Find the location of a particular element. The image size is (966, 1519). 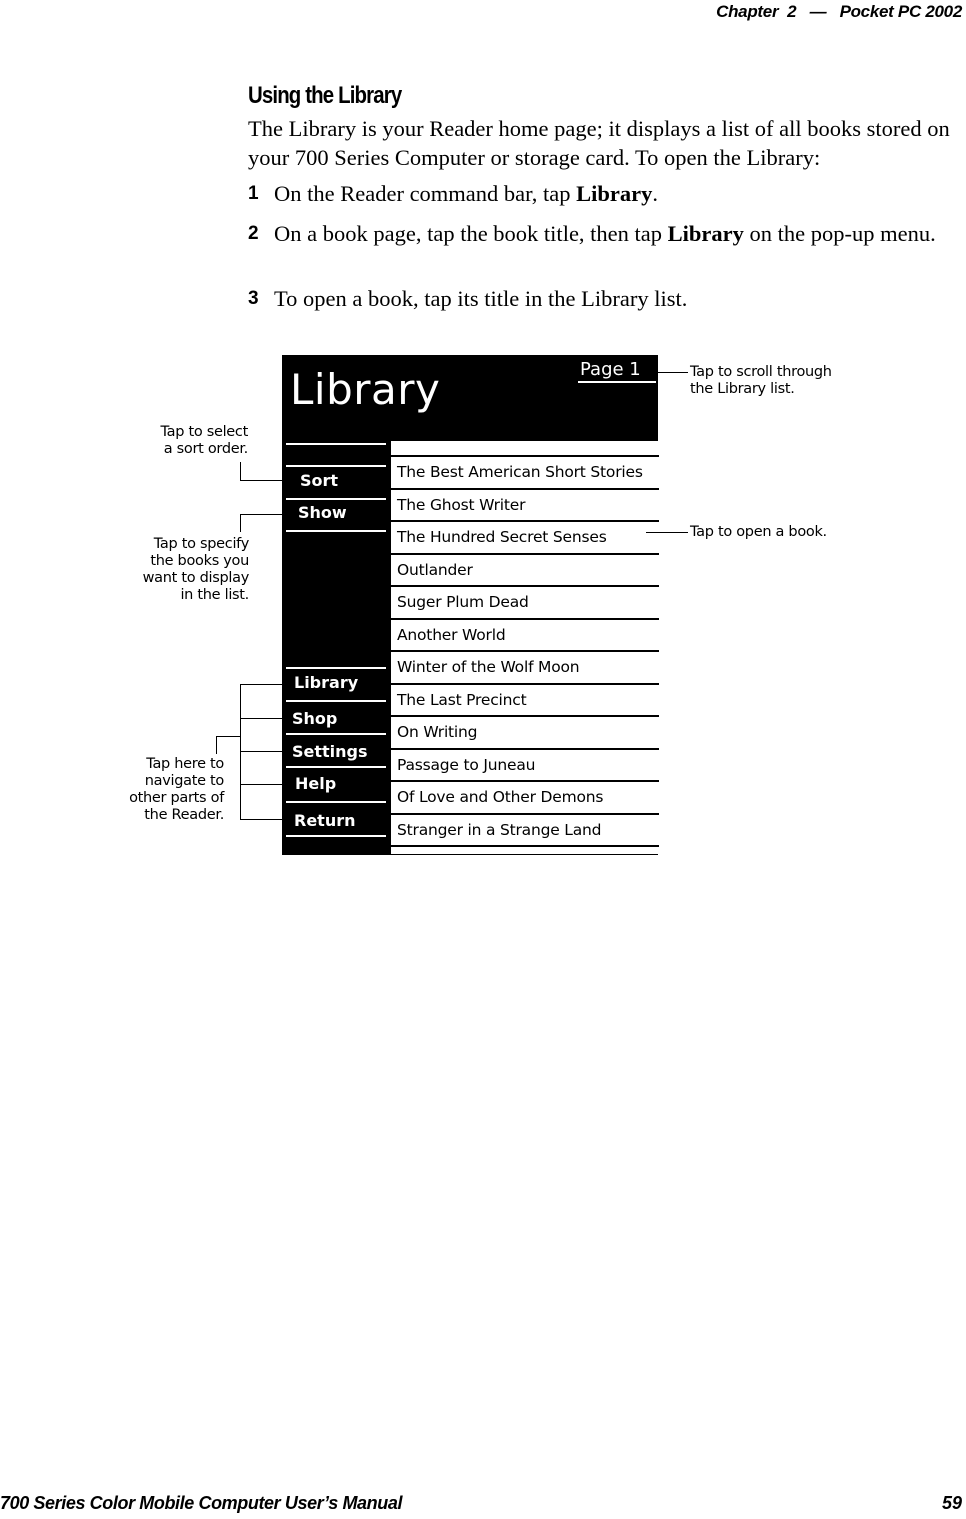

book-item: The Last Precinct is located at coordinates (525, 701).